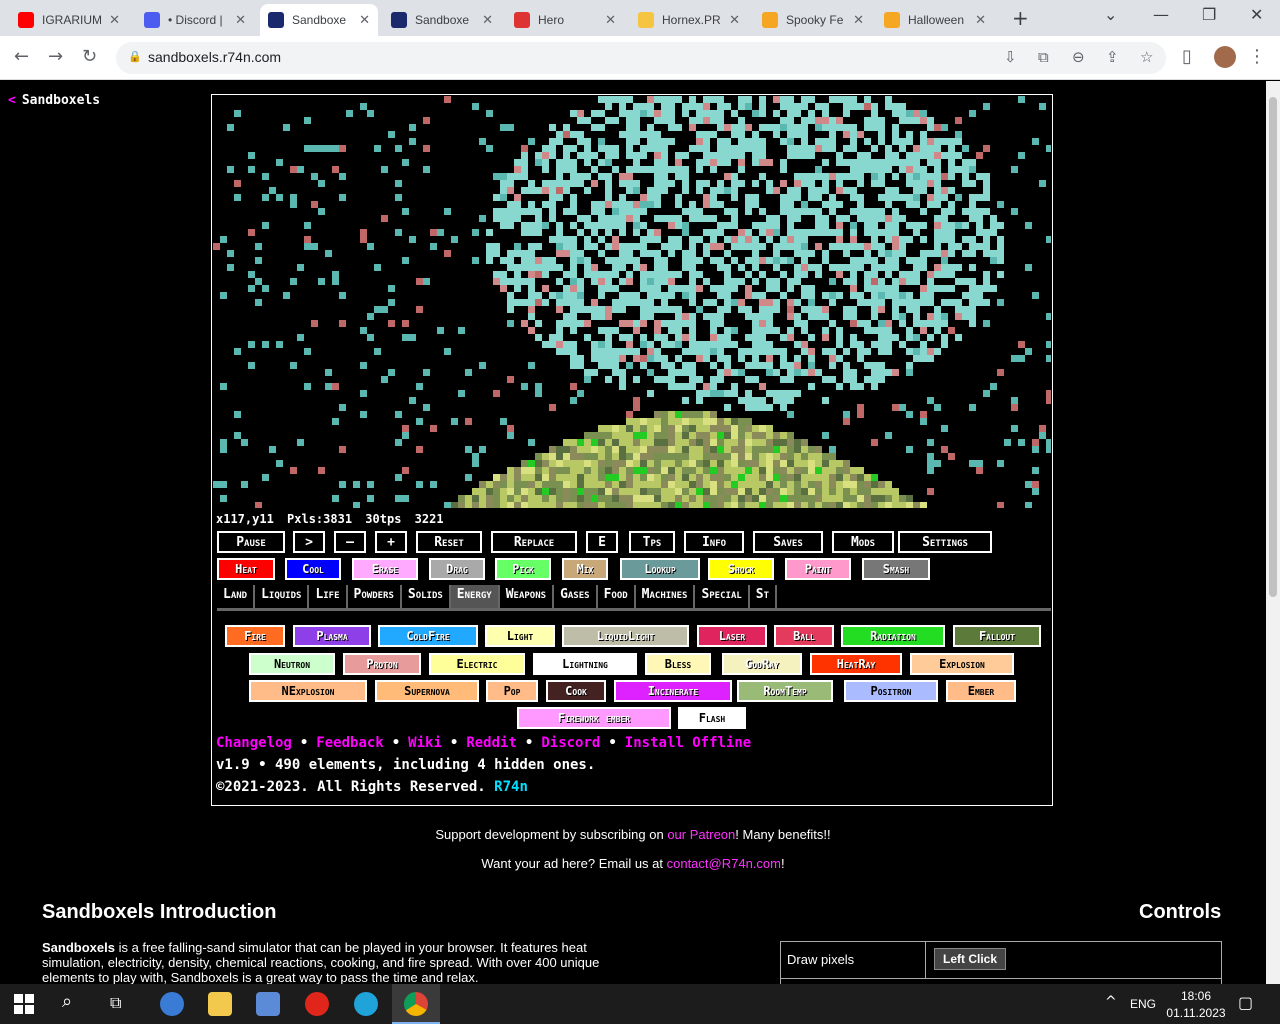 The width and height of the screenshot is (1280, 1024). What do you see at coordinates (308, 691) in the screenshot?
I see `element-button-nexplosion: NExplosion` at bounding box center [308, 691].